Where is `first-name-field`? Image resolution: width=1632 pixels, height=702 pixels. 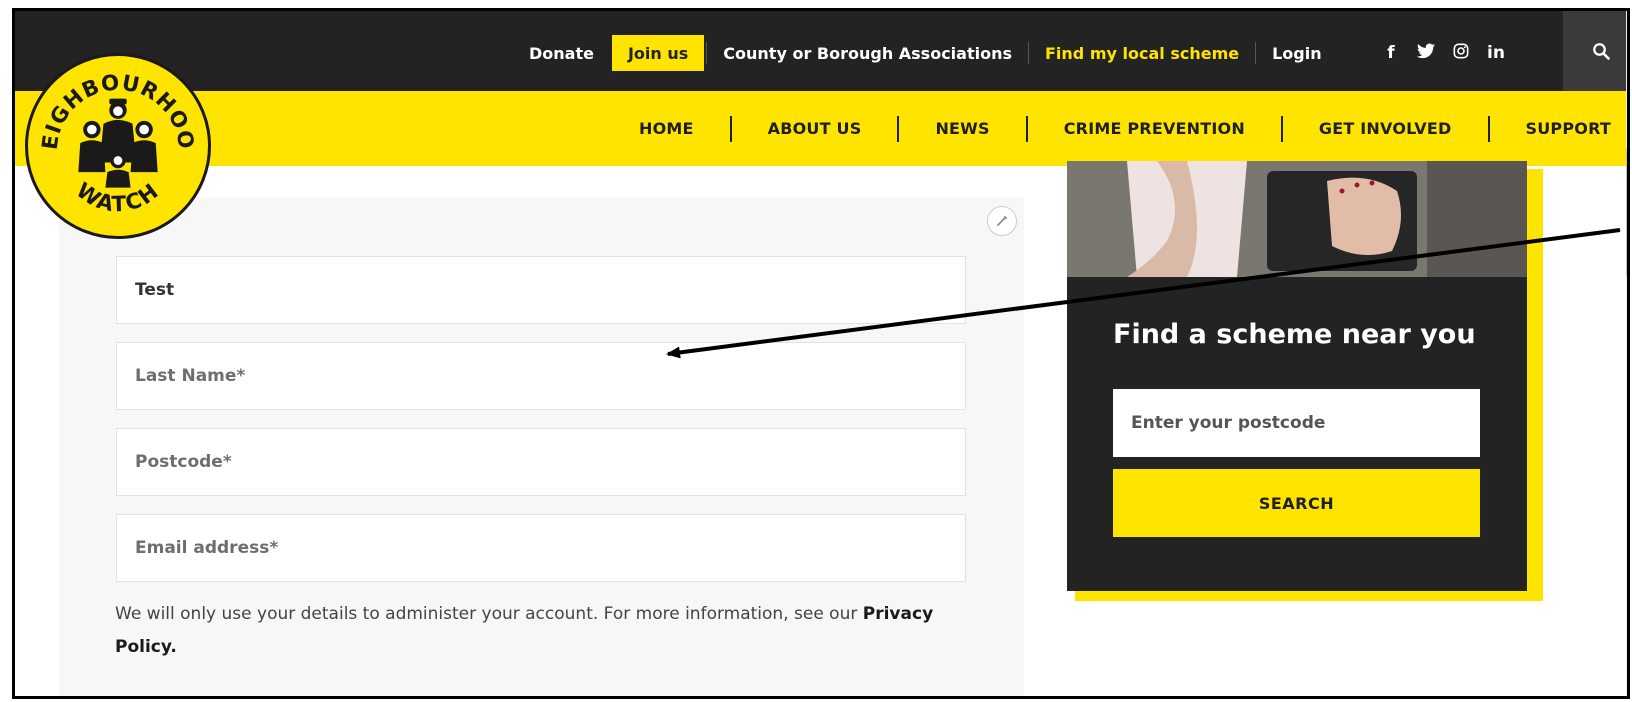
first-name-field is located at coordinates (541, 290).